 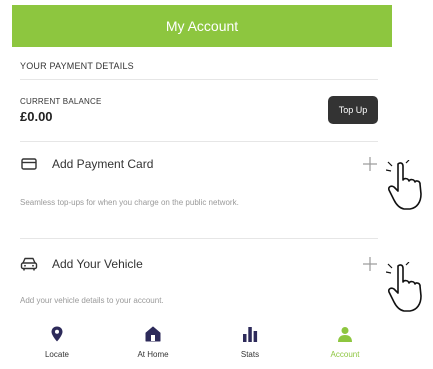 I want to click on home-icon, so click(x=153, y=334).